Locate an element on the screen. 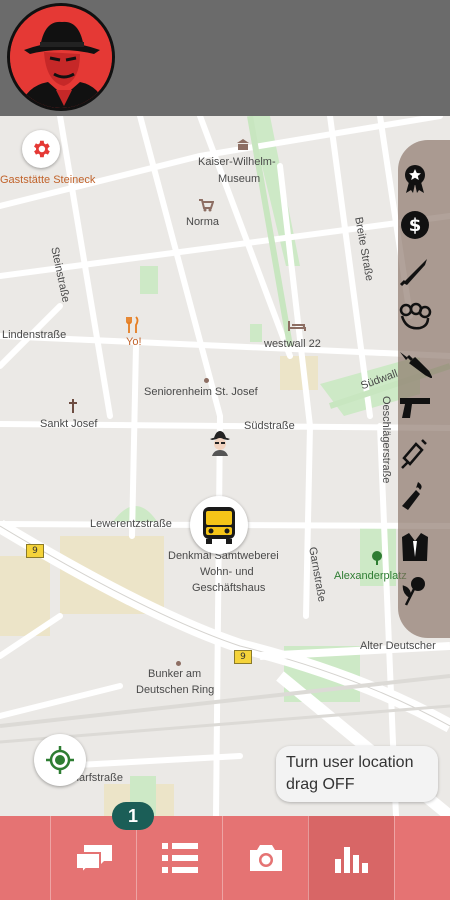 The image size is (450, 900). side-rose-button is located at coordinates (415, 591).